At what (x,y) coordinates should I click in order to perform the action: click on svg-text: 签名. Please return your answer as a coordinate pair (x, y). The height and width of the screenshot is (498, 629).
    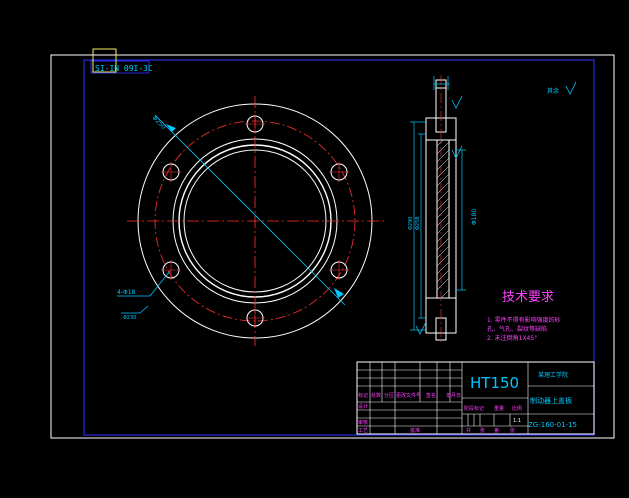
    Looking at the image, I should click on (431, 395).